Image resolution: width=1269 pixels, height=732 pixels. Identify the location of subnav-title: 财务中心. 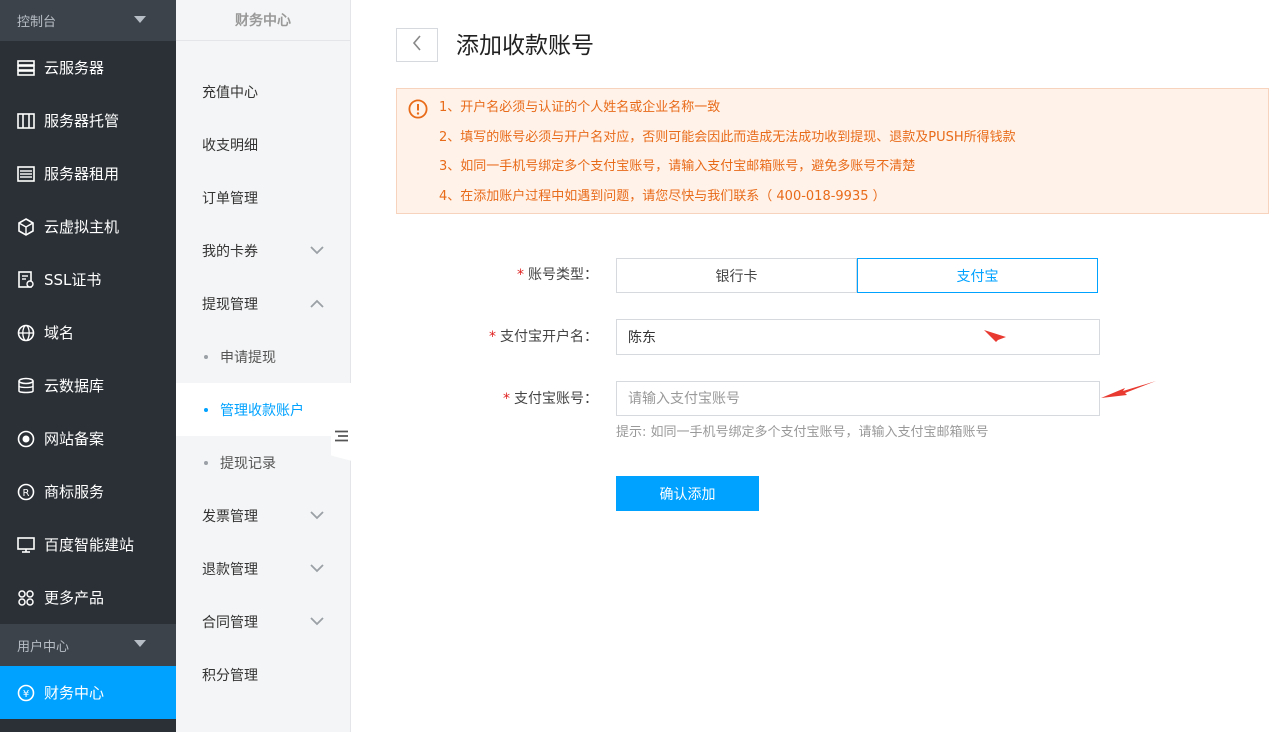
(263, 20).